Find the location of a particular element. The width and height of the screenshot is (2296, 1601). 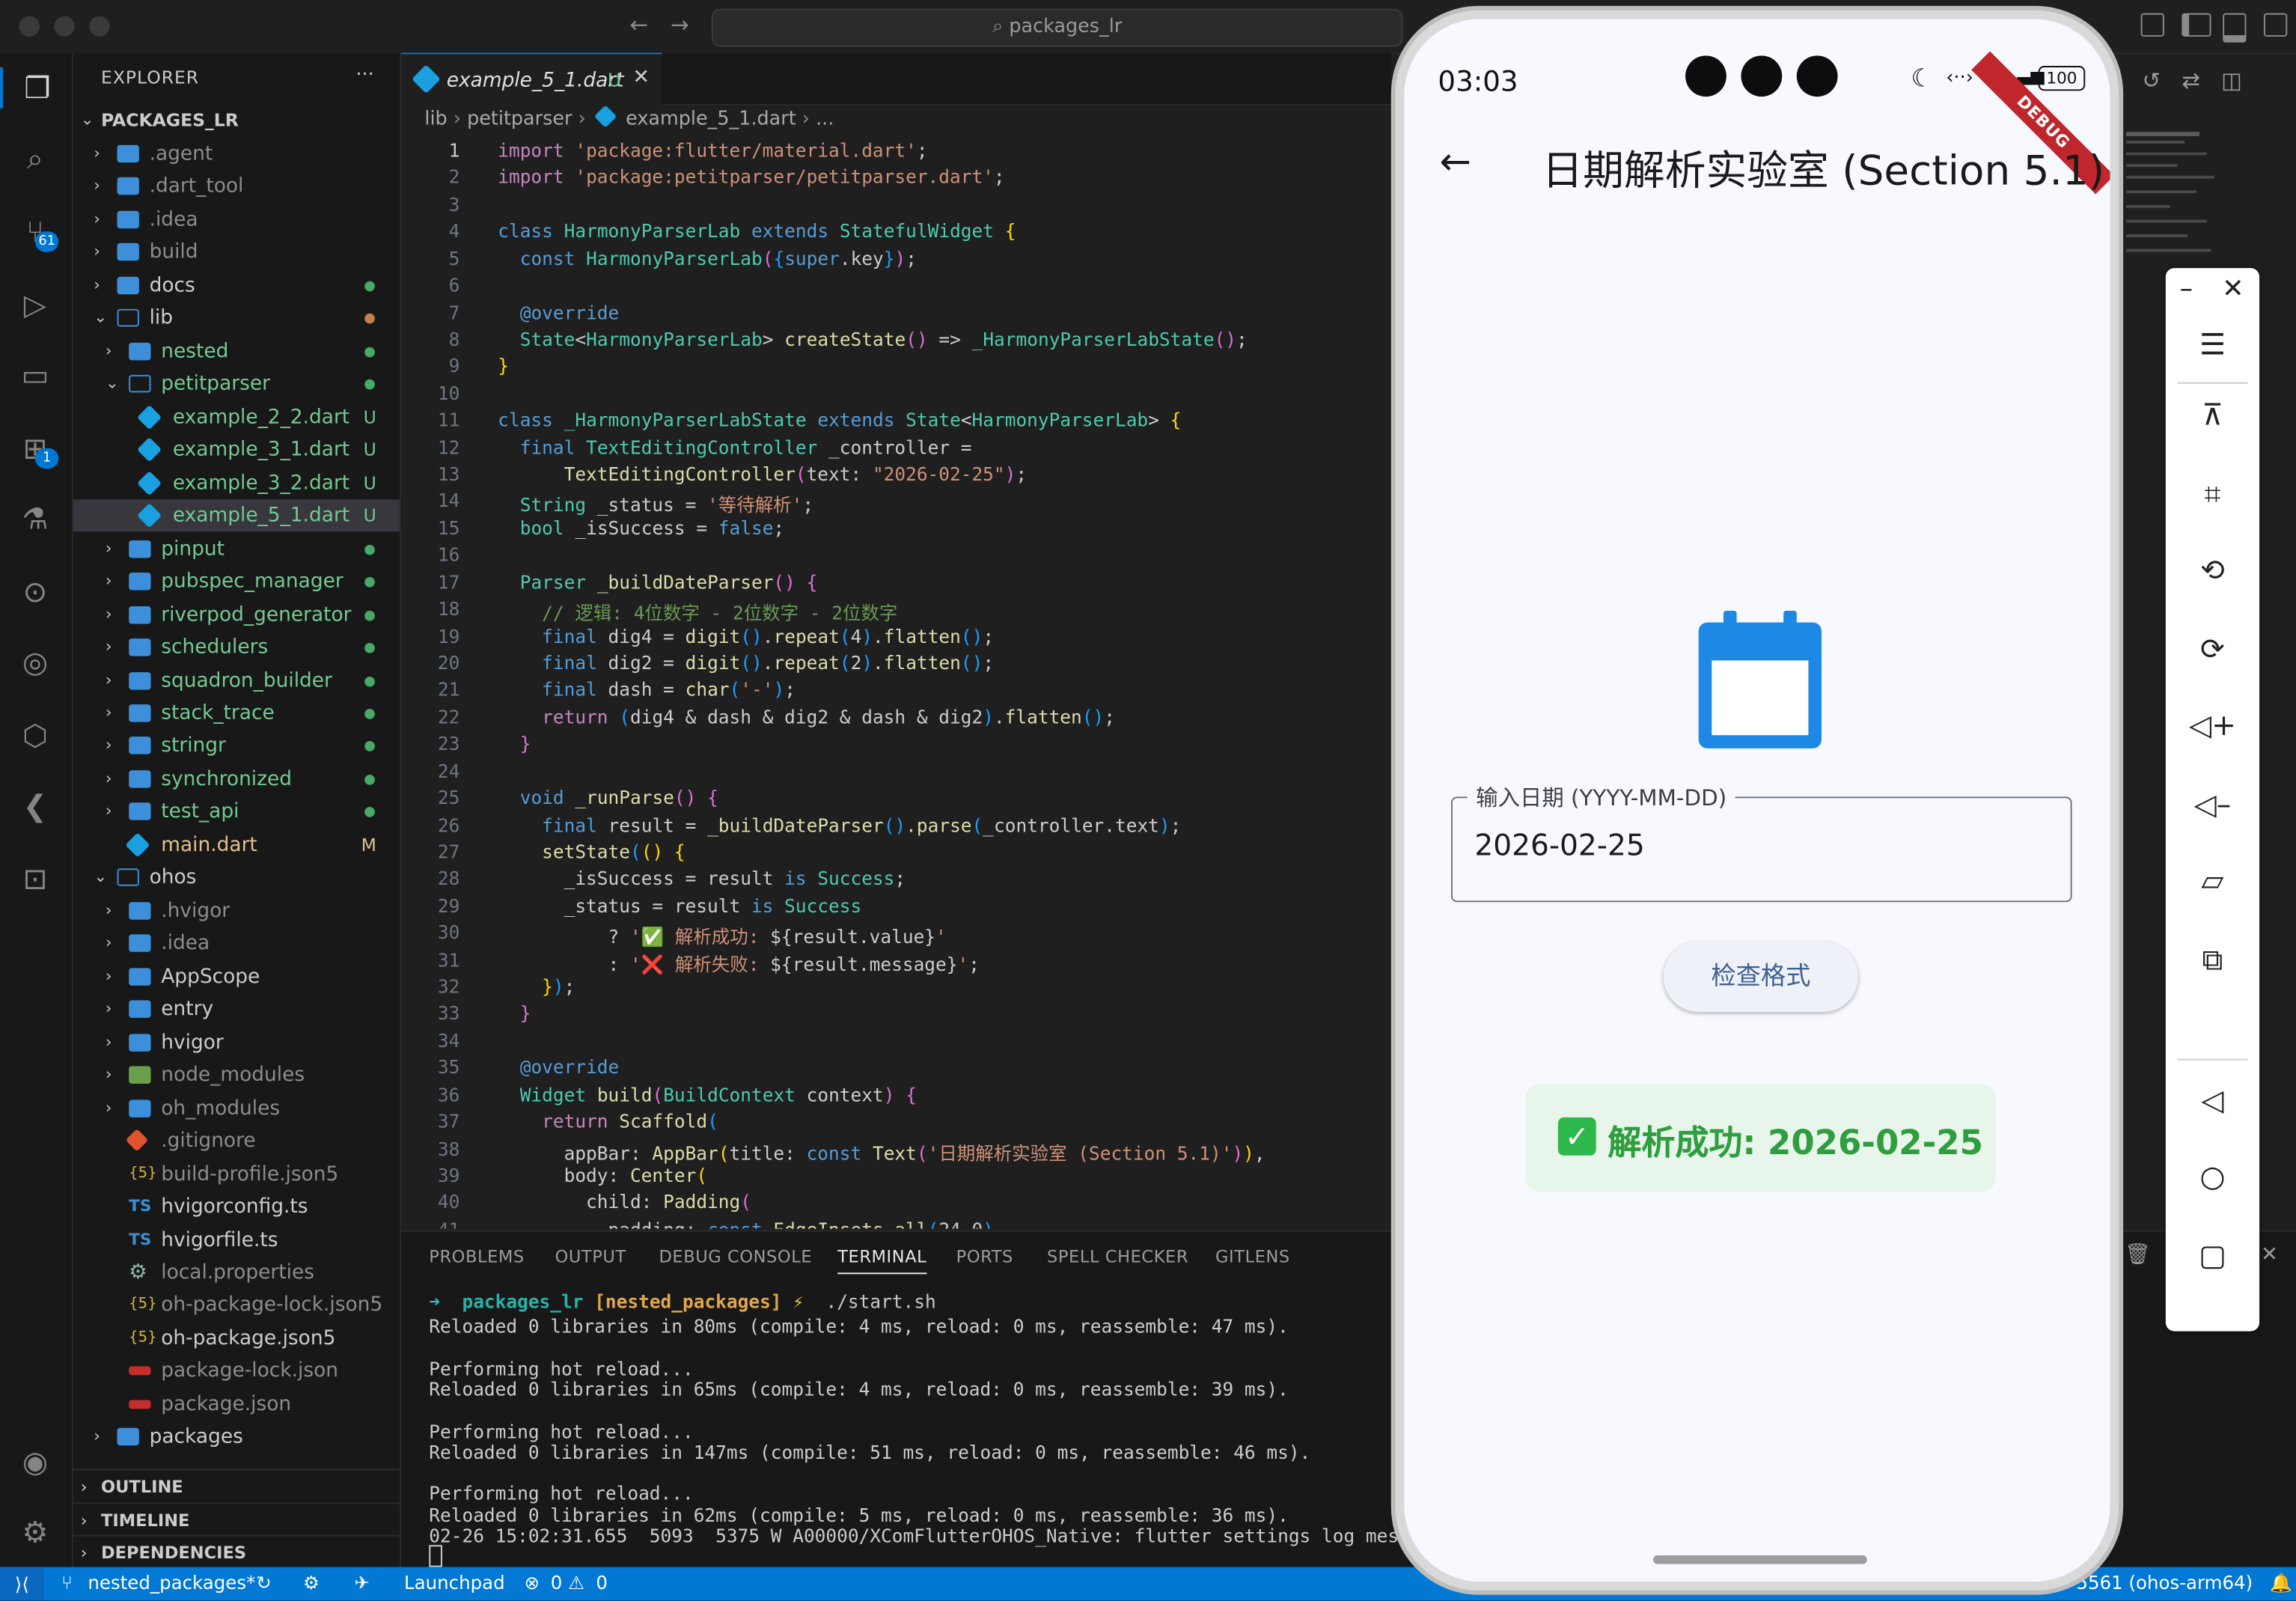

command-center-search: ⌕ packages_lr is located at coordinates (1057, 28).